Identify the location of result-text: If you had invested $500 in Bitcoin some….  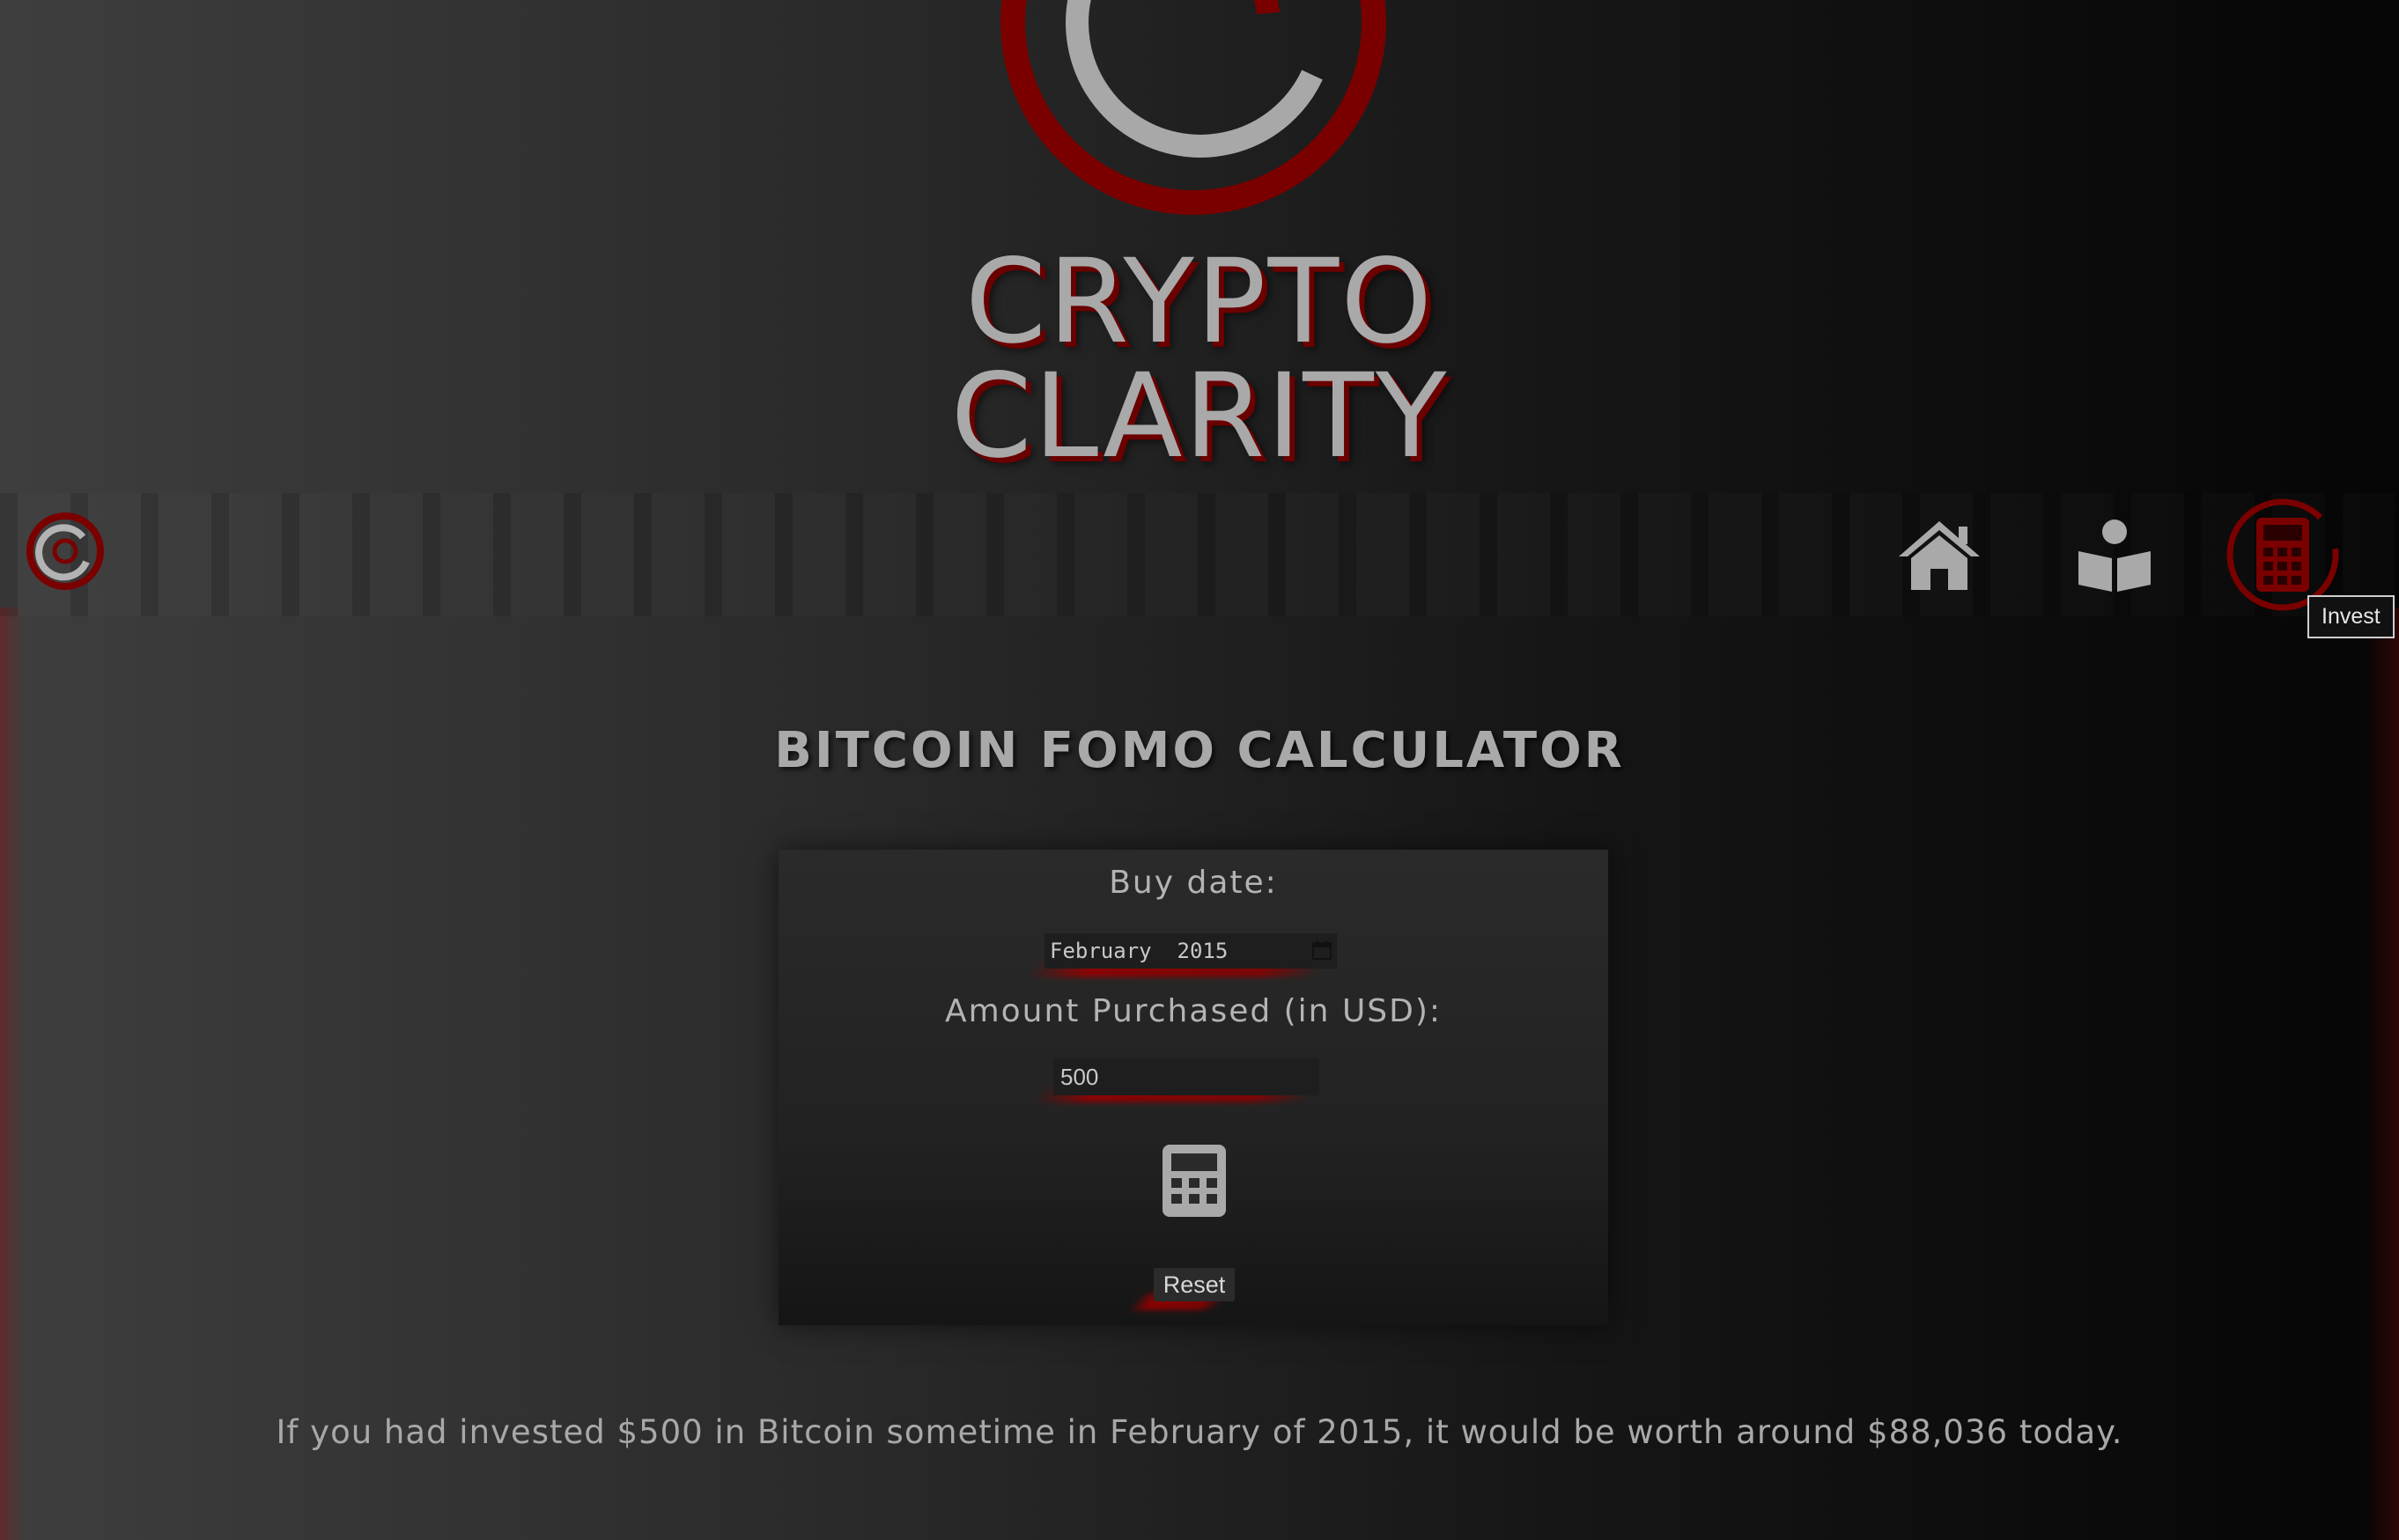
(1199, 1432).